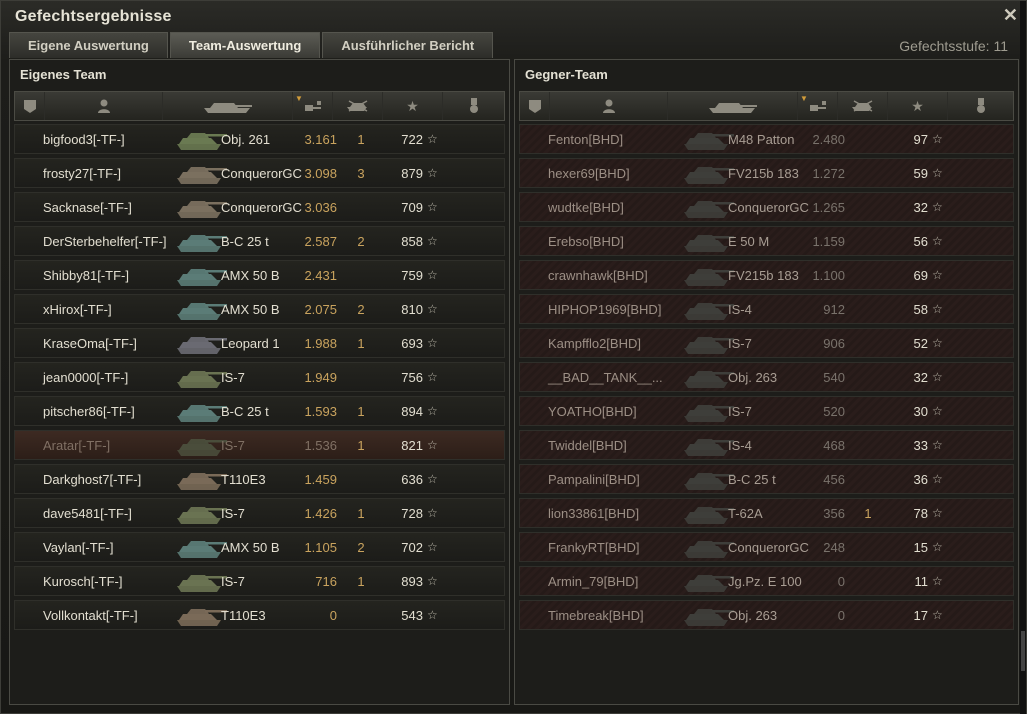 Image resolution: width=1027 pixels, height=714 pixels. I want to click on table-row: Kampfflo2[BHD] IS-7 906 52 ☆, so click(766, 343).